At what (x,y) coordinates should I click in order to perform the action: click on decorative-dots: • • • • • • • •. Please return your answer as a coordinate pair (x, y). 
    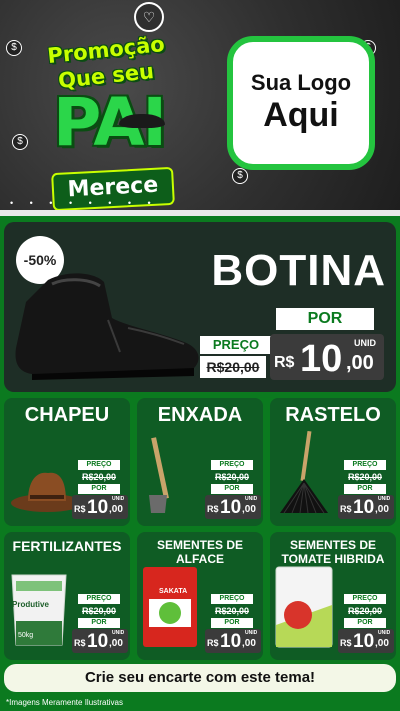
    Looking at the image, I should click on (84, 203).